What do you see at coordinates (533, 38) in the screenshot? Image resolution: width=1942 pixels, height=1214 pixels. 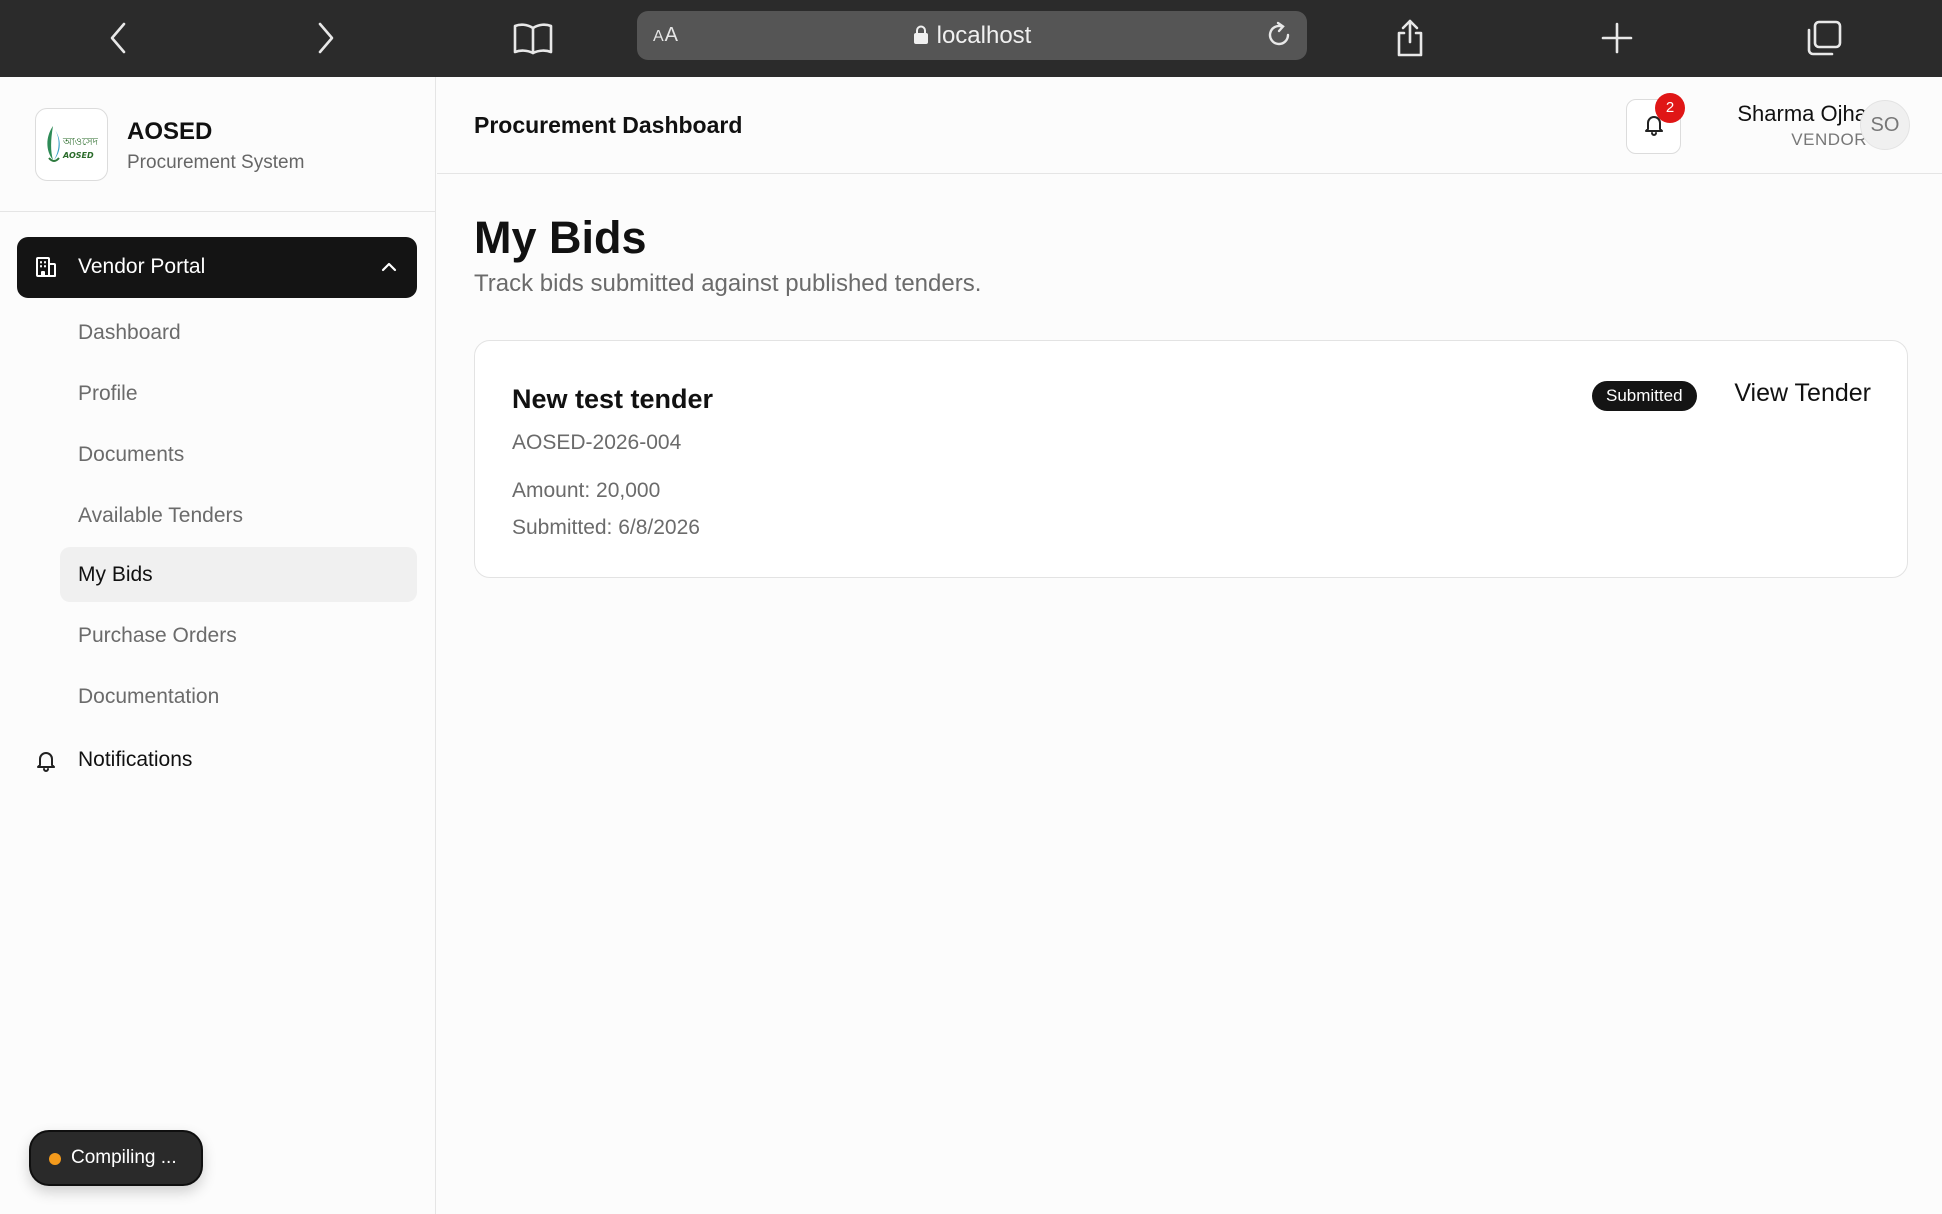 I see `bookmarks-icon` at bounding box center [533, 38].